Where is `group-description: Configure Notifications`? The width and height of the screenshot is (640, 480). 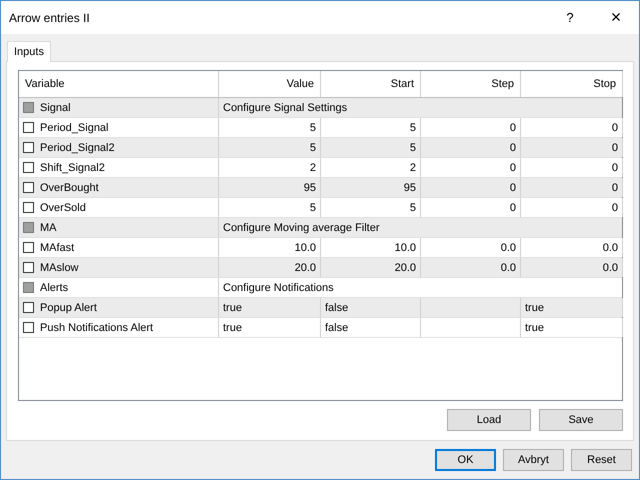
group-description: Configure Notifications is located at coordinates (278, 288).